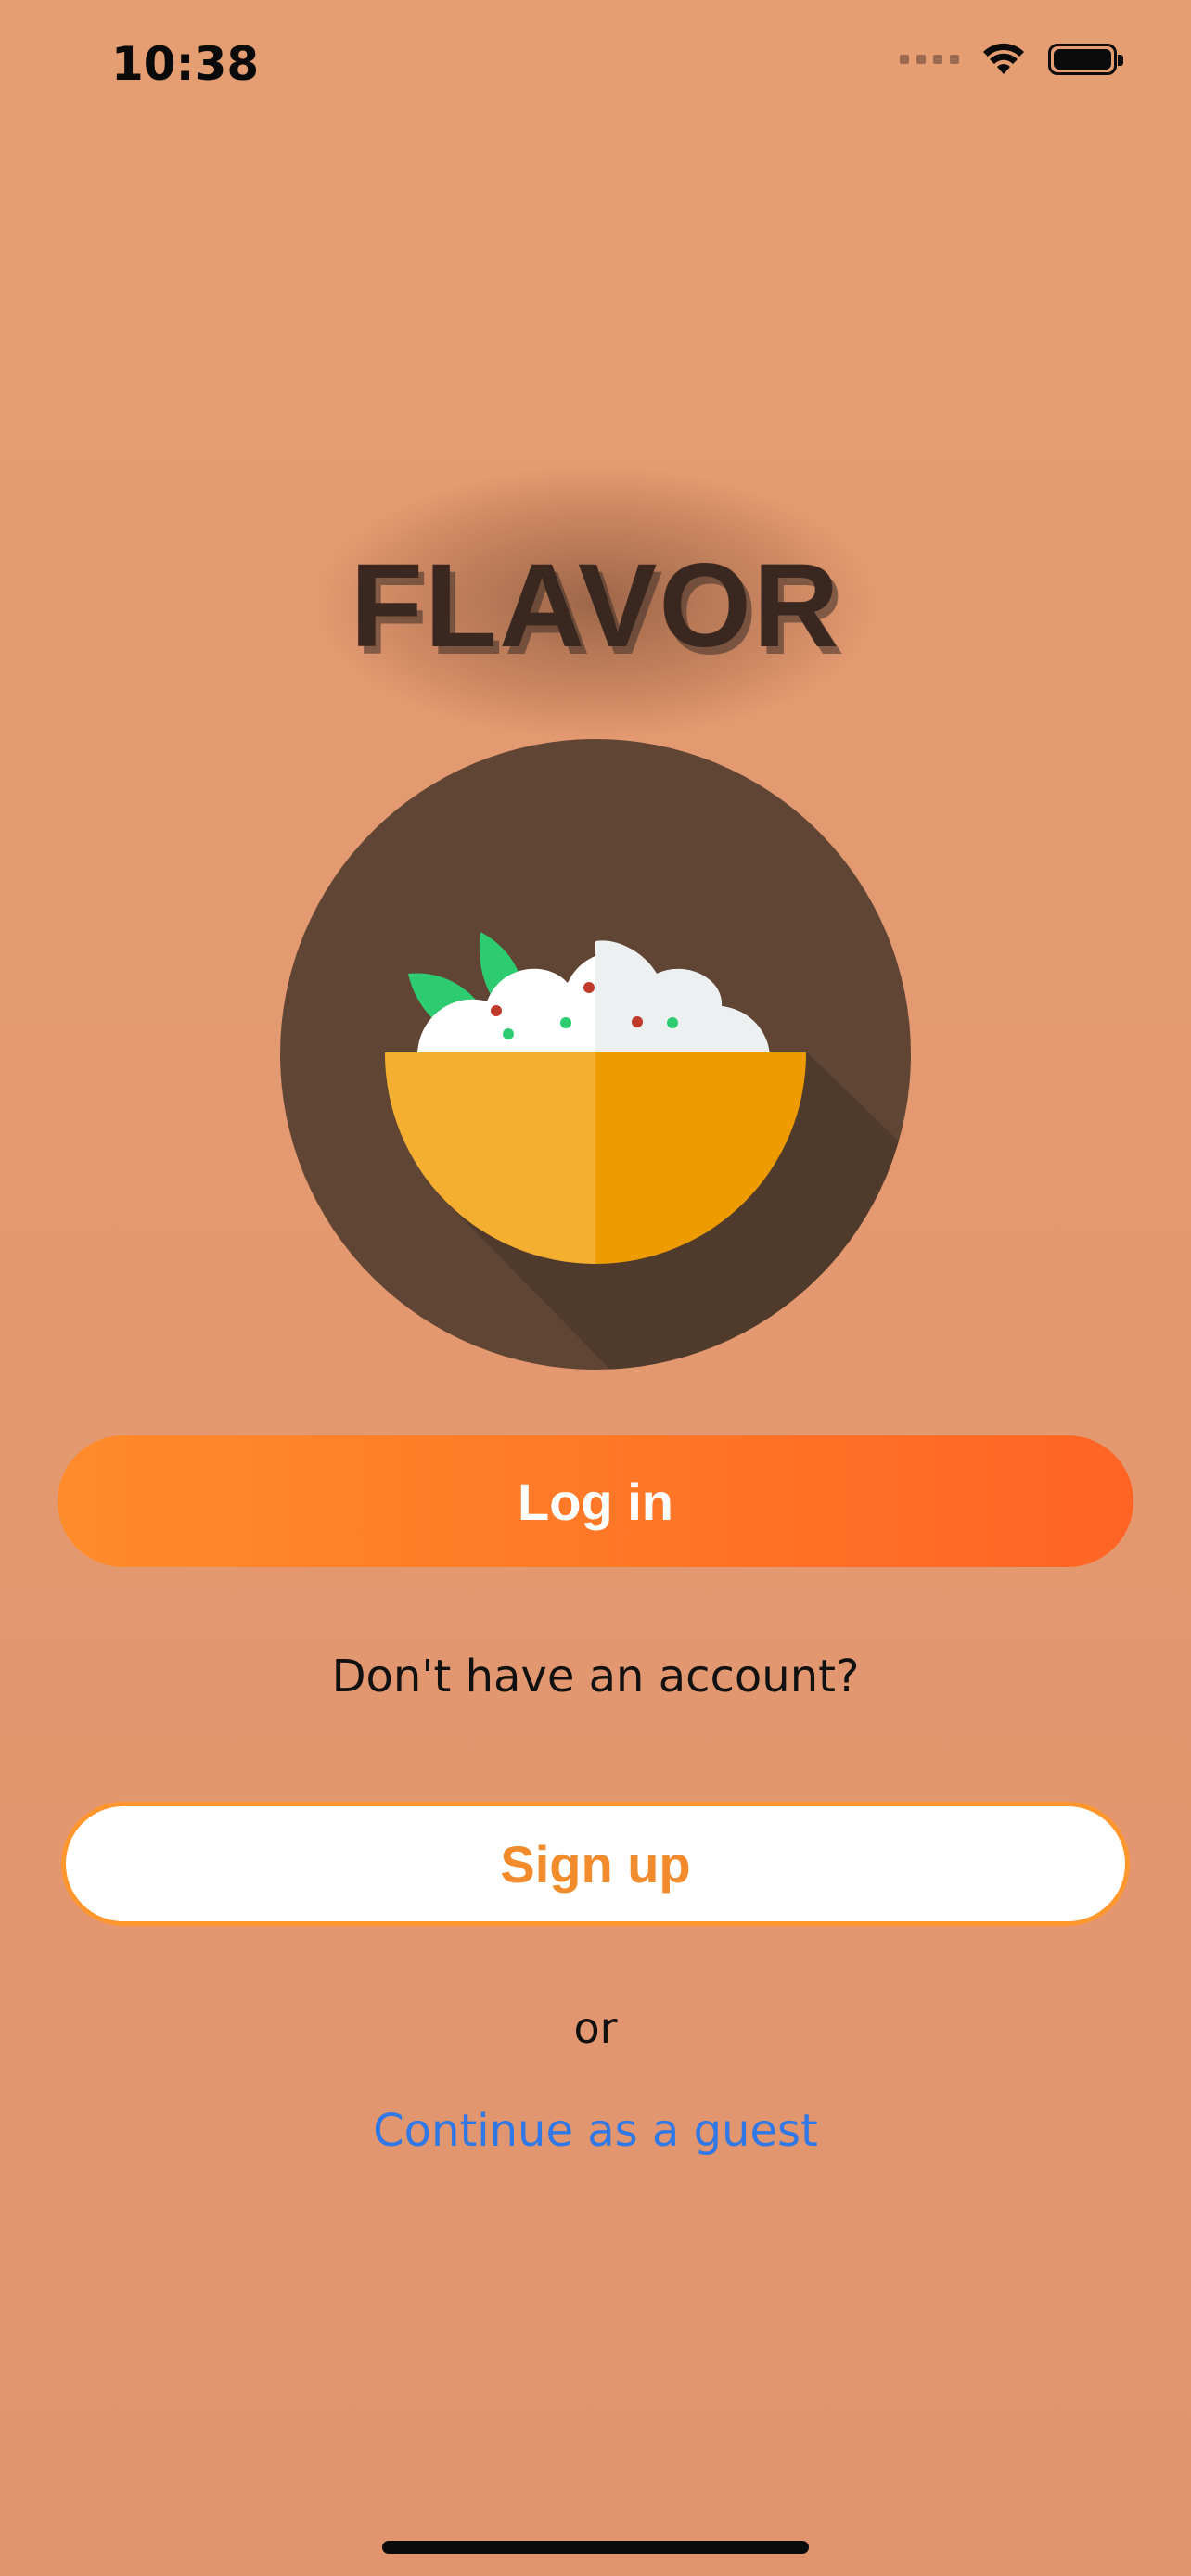 This screenshot has height=2576, width=1191. I want to click on status-icons, so click(1011, 59).